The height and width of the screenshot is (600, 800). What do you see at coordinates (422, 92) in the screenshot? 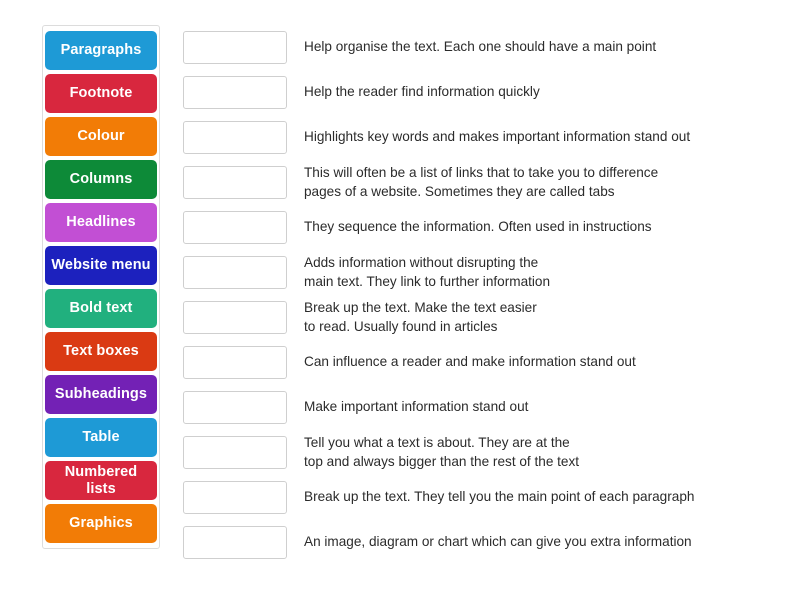
I see `definition-text: Help the reader find information quickly` at bounding box center [422, 92].